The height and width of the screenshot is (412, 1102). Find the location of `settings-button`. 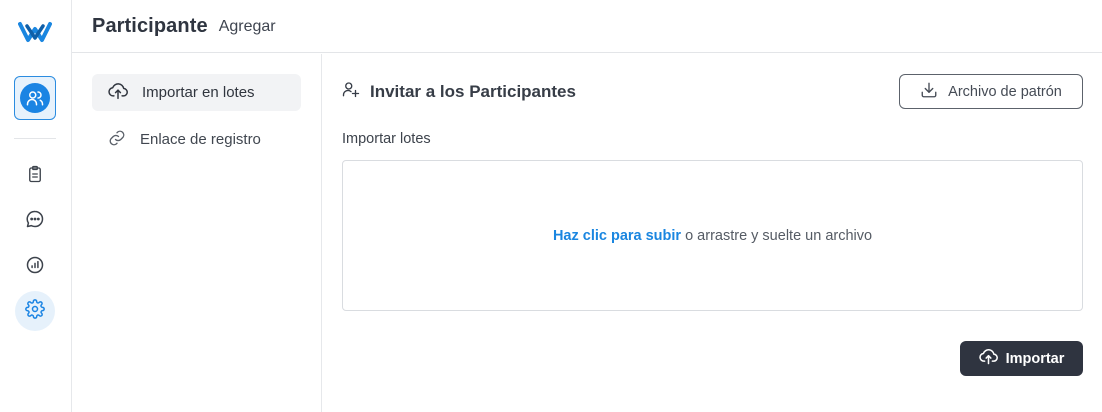

settings-button is located at coordinates (35, 311).